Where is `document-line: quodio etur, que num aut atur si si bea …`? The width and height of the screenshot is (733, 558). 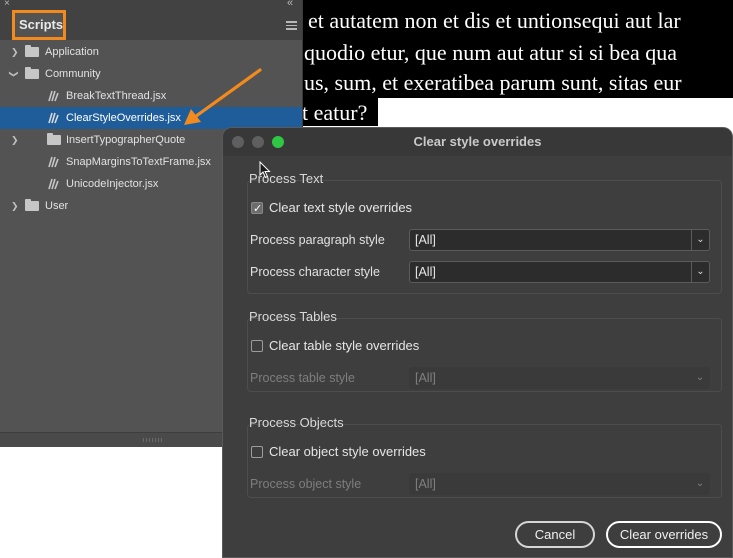 document-line: quodio etur, que num aut atur si si bea … is located at coordinates (491, 52).